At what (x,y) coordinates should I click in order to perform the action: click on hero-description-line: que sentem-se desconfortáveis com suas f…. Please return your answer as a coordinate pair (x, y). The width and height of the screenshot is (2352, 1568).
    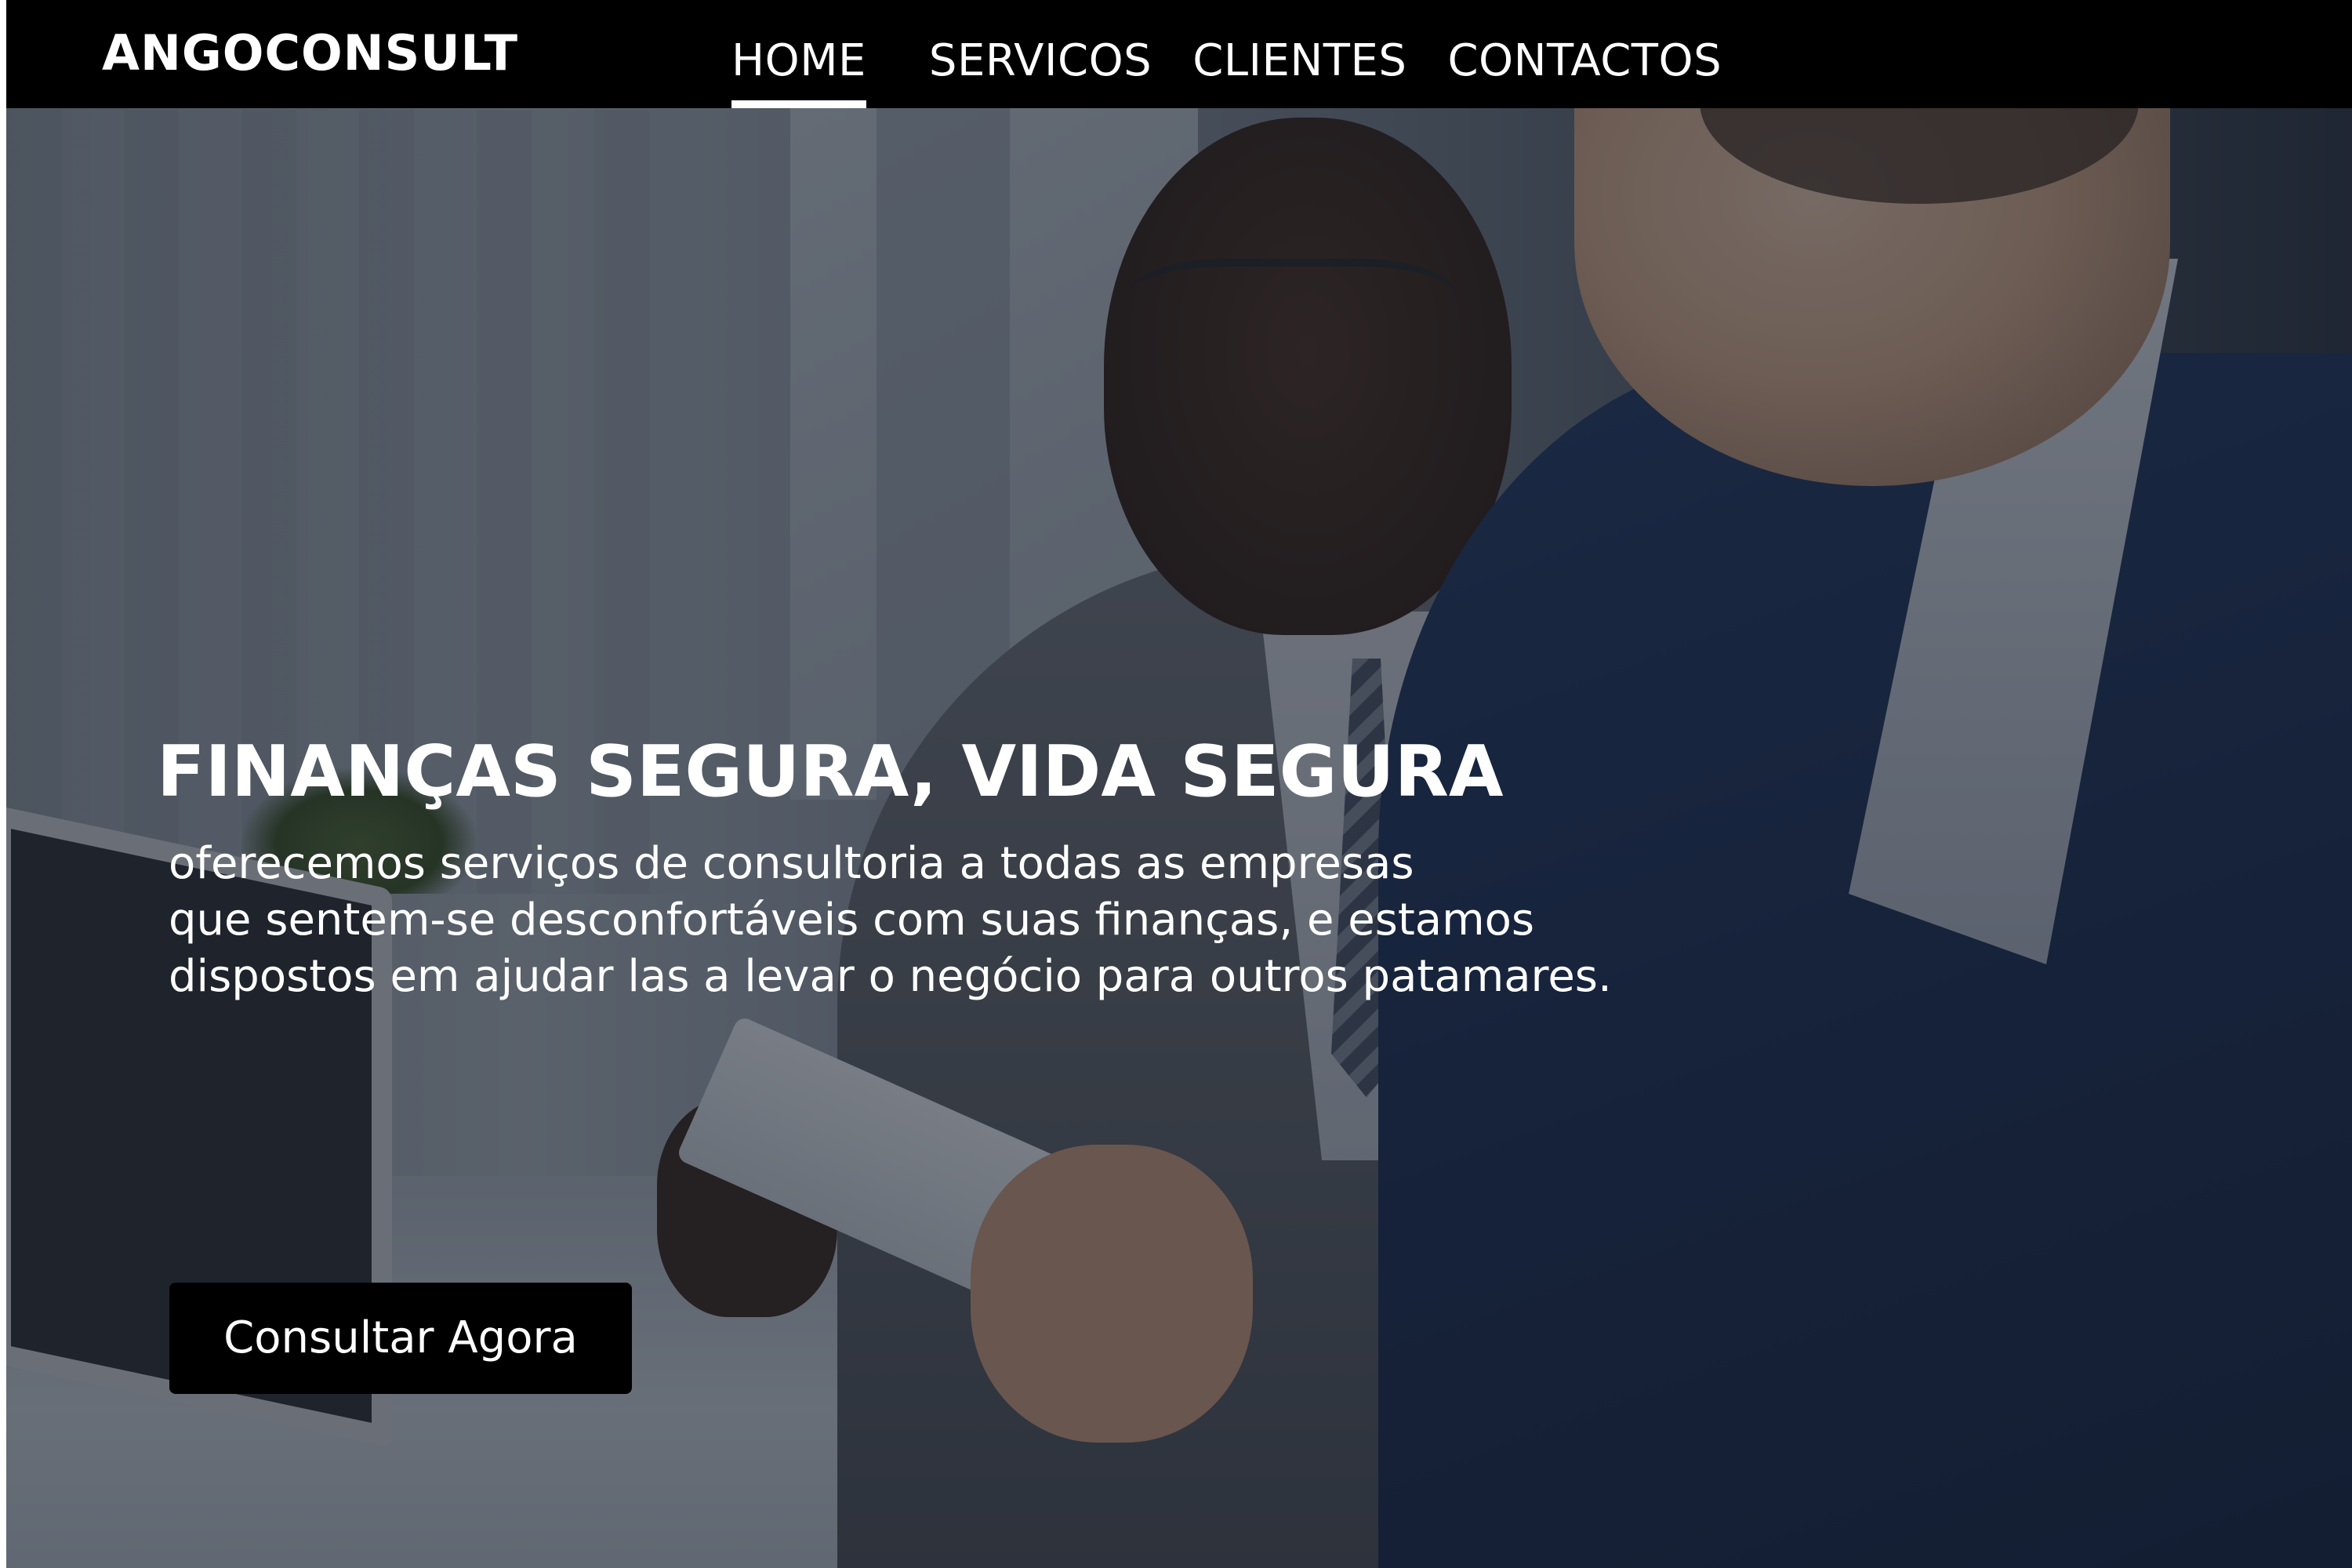
    Looking at the image, I should click on (852, 921).